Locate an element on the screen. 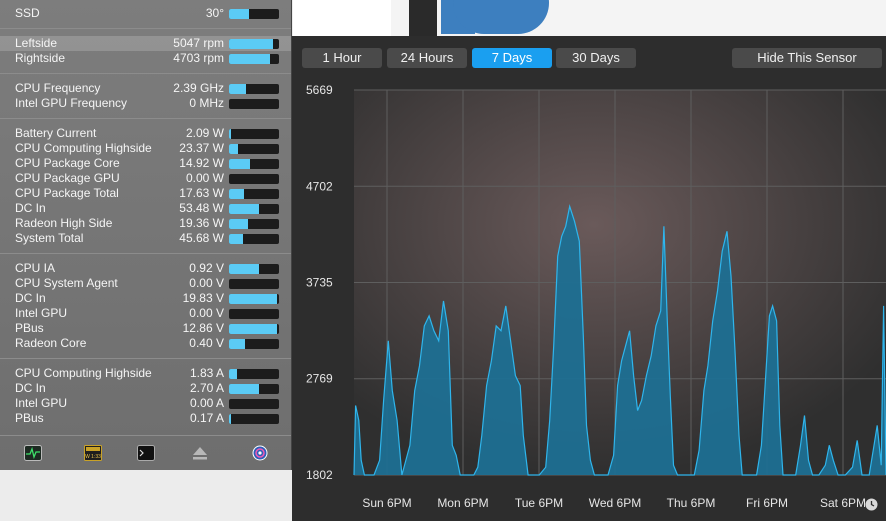  sensor-row: Radeon Core 0.40 V is located at coordinates (145, 343).